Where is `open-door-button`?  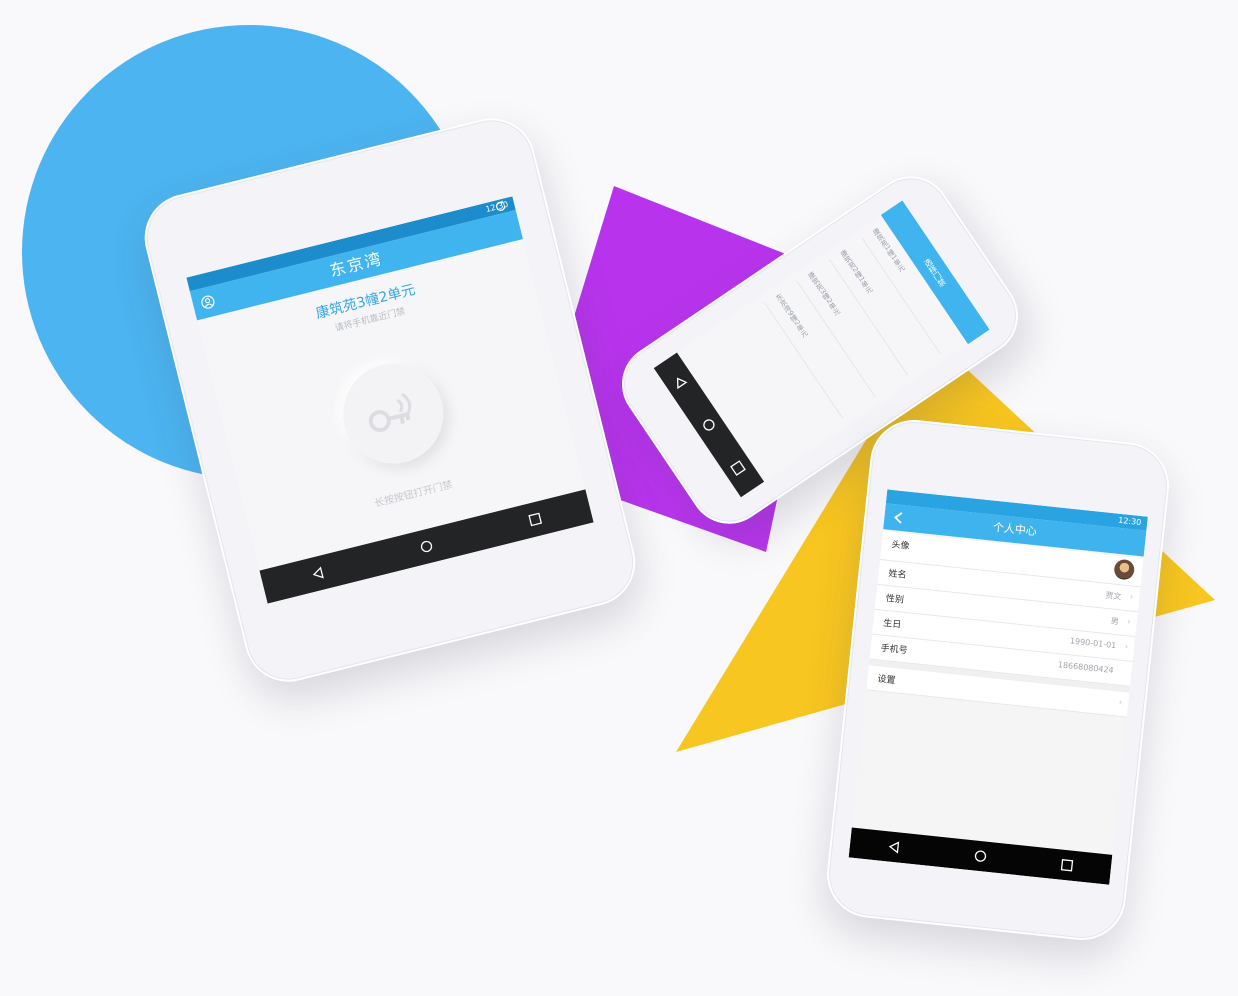 open-door-button is located at coordinates (393, 413).